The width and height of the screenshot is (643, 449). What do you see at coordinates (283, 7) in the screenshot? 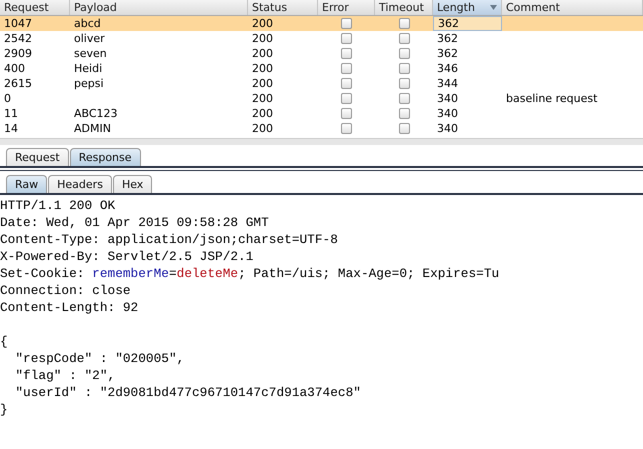
I see `column-header: Status` at bounding box center [283, 7].